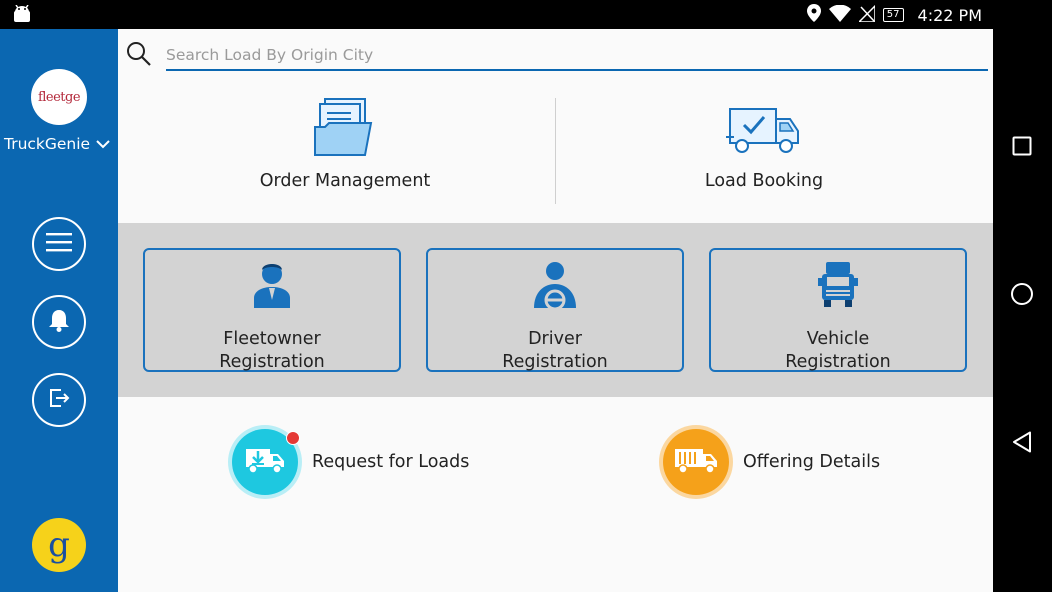 The width and height of the screenshot is (1052, 592). I want to click on back-triangle-icon, so click(1022, 444).